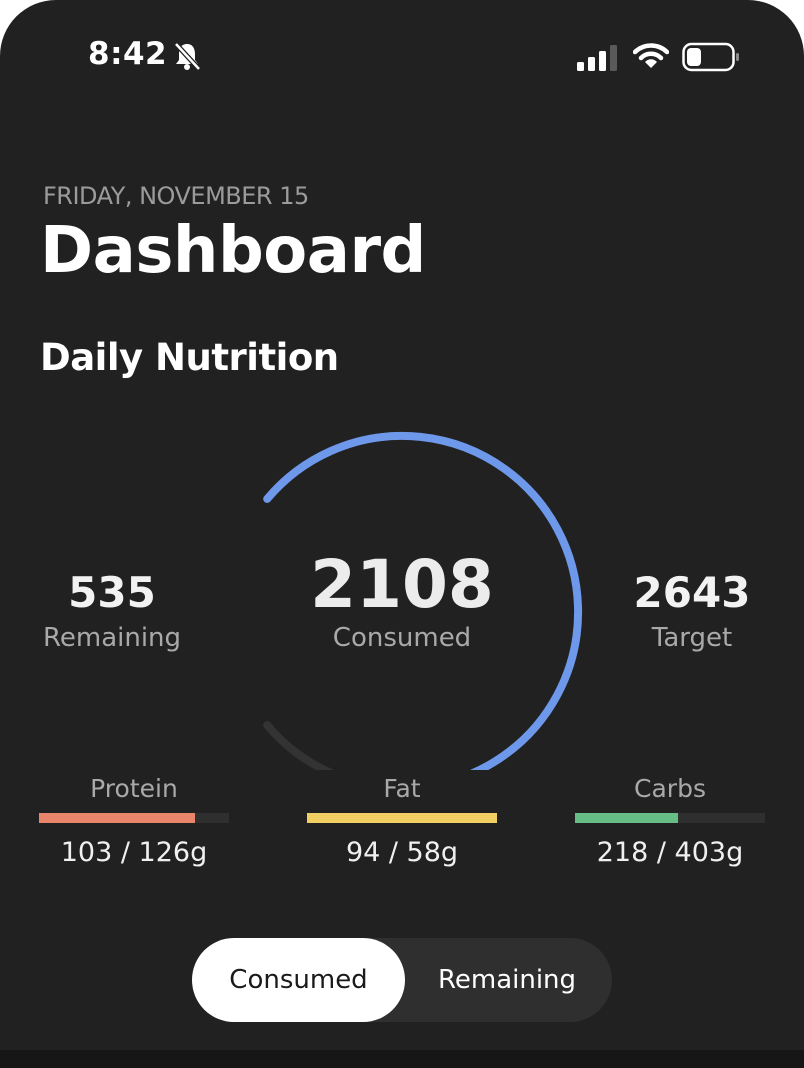 The width and height of the screenshot is (804, 1068). I want to click on consumed-label: Consumed, so click(402, 638).